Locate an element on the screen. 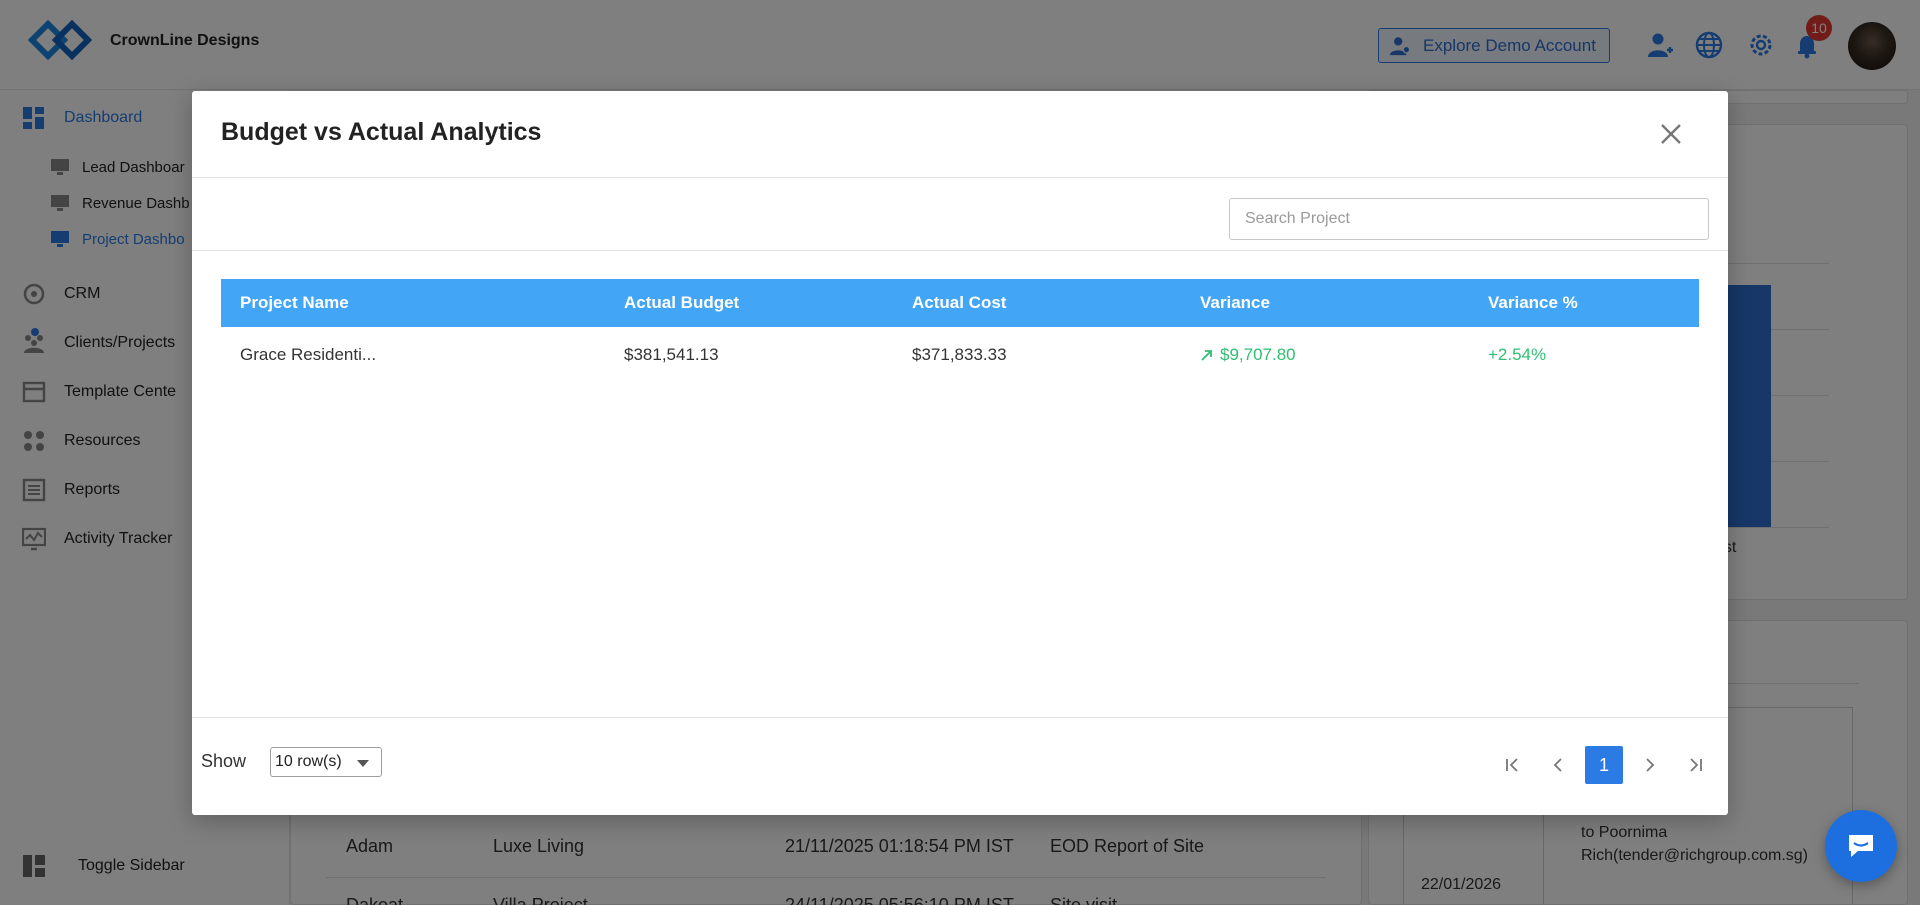 The height and width of the screenshot is (905, 1920). first-page-icon is located at coordinates (1512, 765).